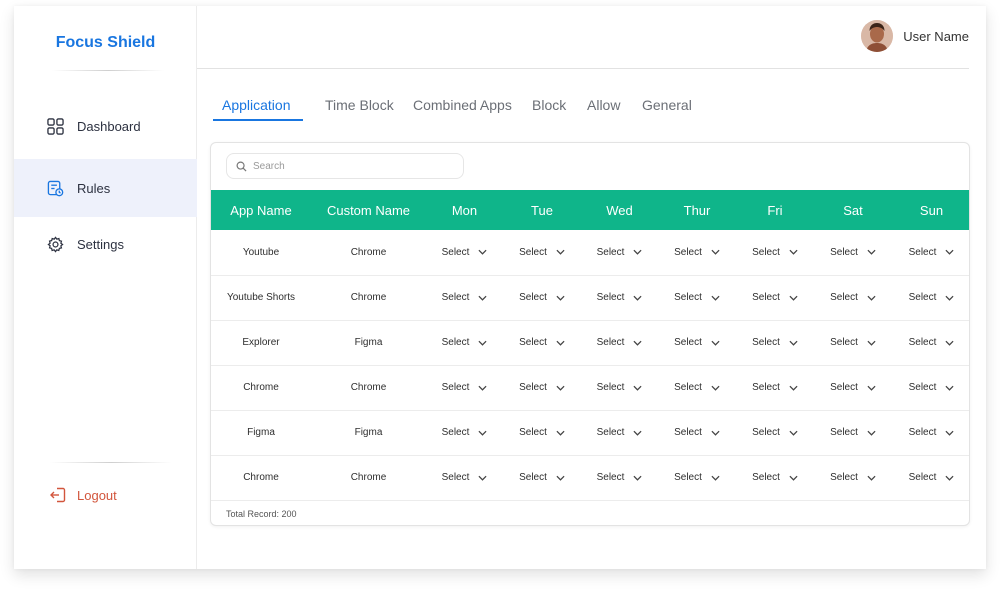  I want to click on tab-block: Block, so click(549, 108).